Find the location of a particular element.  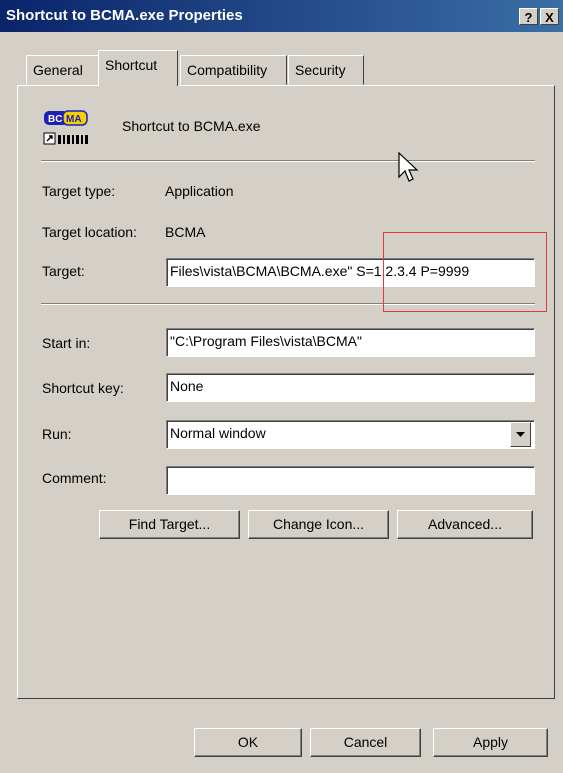

run-label: Run: is located at coordinates (57, 434).